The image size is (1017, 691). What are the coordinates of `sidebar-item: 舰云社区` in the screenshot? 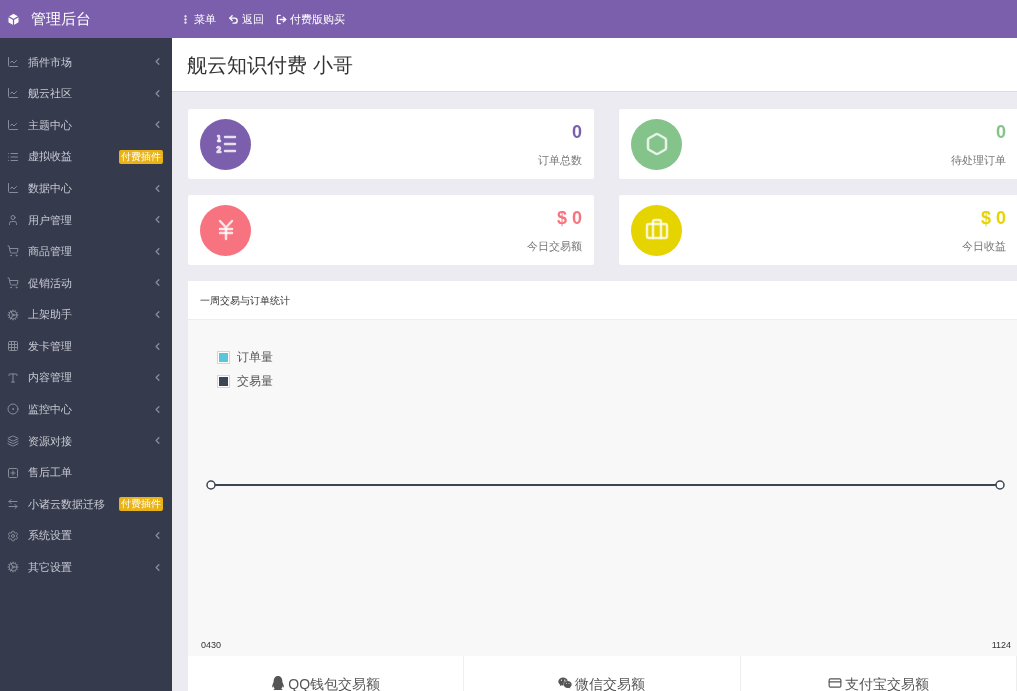 It's located at (86, 93).